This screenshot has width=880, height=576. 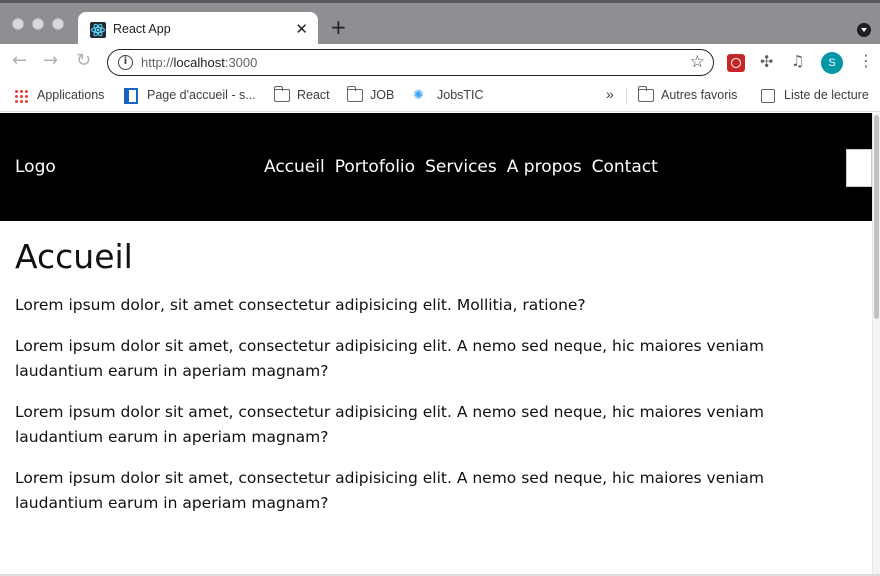 I want to click on back-arrow-icon: ←, so click(x=19, y=61).